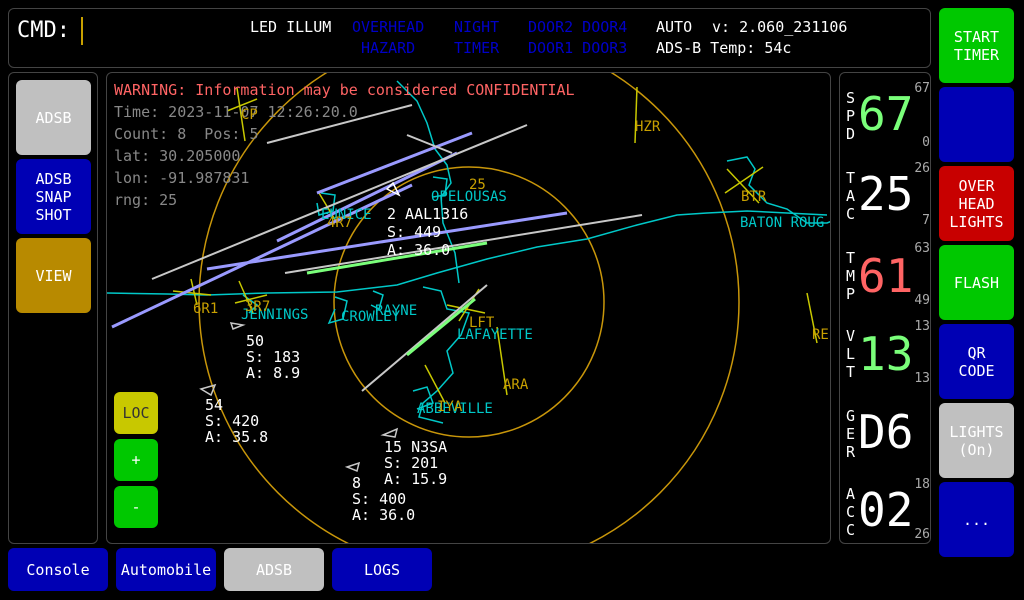 The height and width of the screenshot is (600, 1024). Describe the element at coordinates (177, 156) in the screenshot. I see `lat-readout: lat: 30.205000` at that location.